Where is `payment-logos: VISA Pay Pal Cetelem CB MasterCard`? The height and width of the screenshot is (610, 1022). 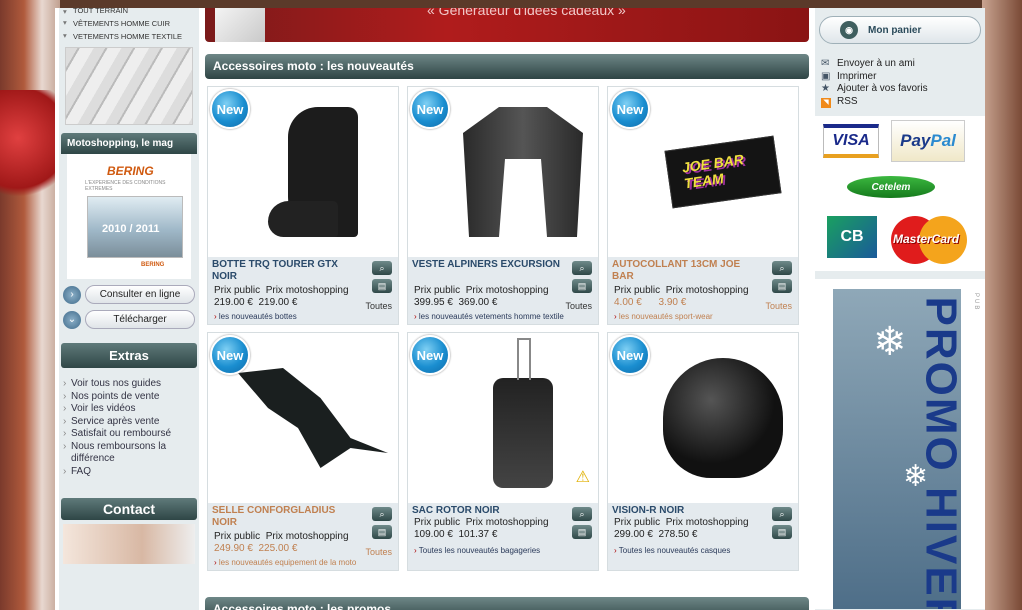 payment-logos: VISA Pay Pal Cetelem CB MasterCard is located at coordinates (900, 193).